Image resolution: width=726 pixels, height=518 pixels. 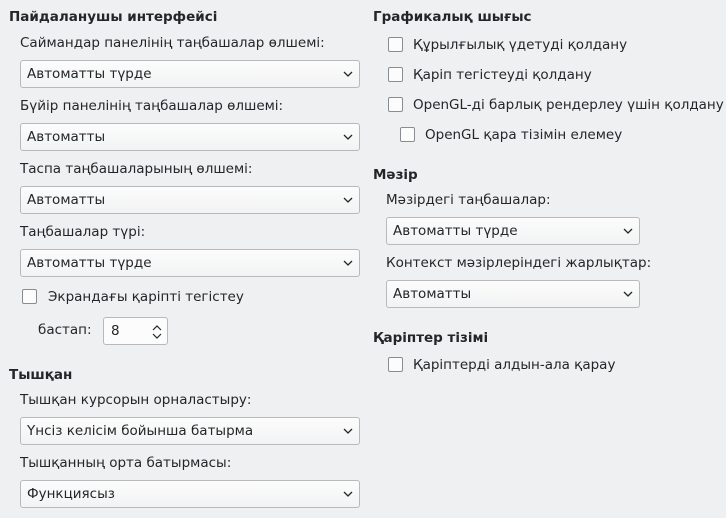 What do you see at coordinates (502, 75) in the screenshot?
I see `aa-label: Қаріп тегістеуді қолдану` at bounding box center [502, 75].